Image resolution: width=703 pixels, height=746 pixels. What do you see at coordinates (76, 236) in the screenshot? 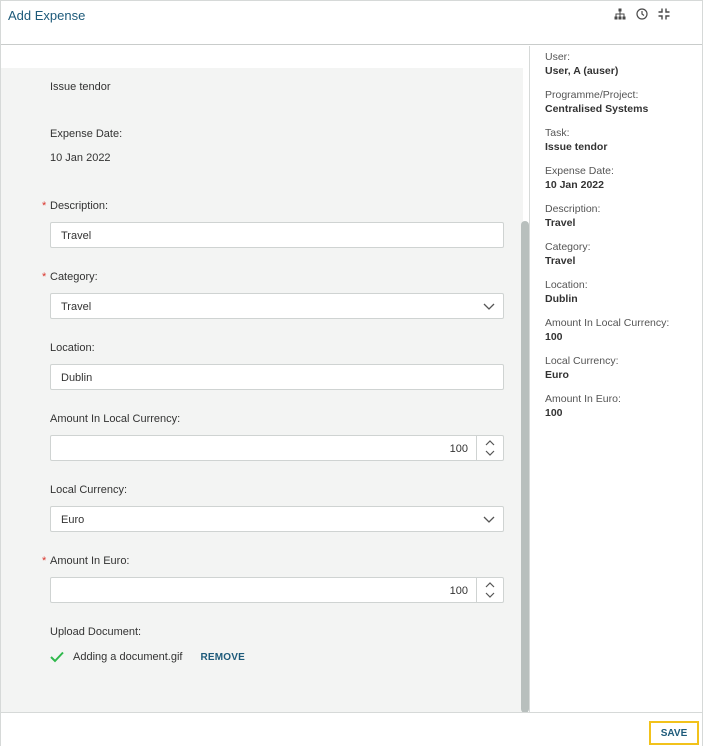
I see `description-value: Travel` at bounding box center [76, 236].